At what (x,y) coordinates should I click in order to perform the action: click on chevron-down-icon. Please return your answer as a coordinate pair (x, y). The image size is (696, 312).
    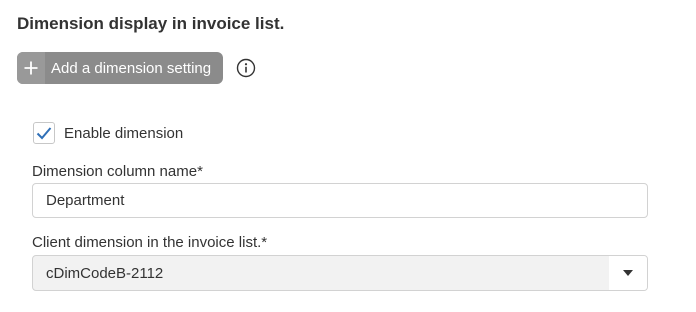
    Looking at the image, I should click on (628, 273).